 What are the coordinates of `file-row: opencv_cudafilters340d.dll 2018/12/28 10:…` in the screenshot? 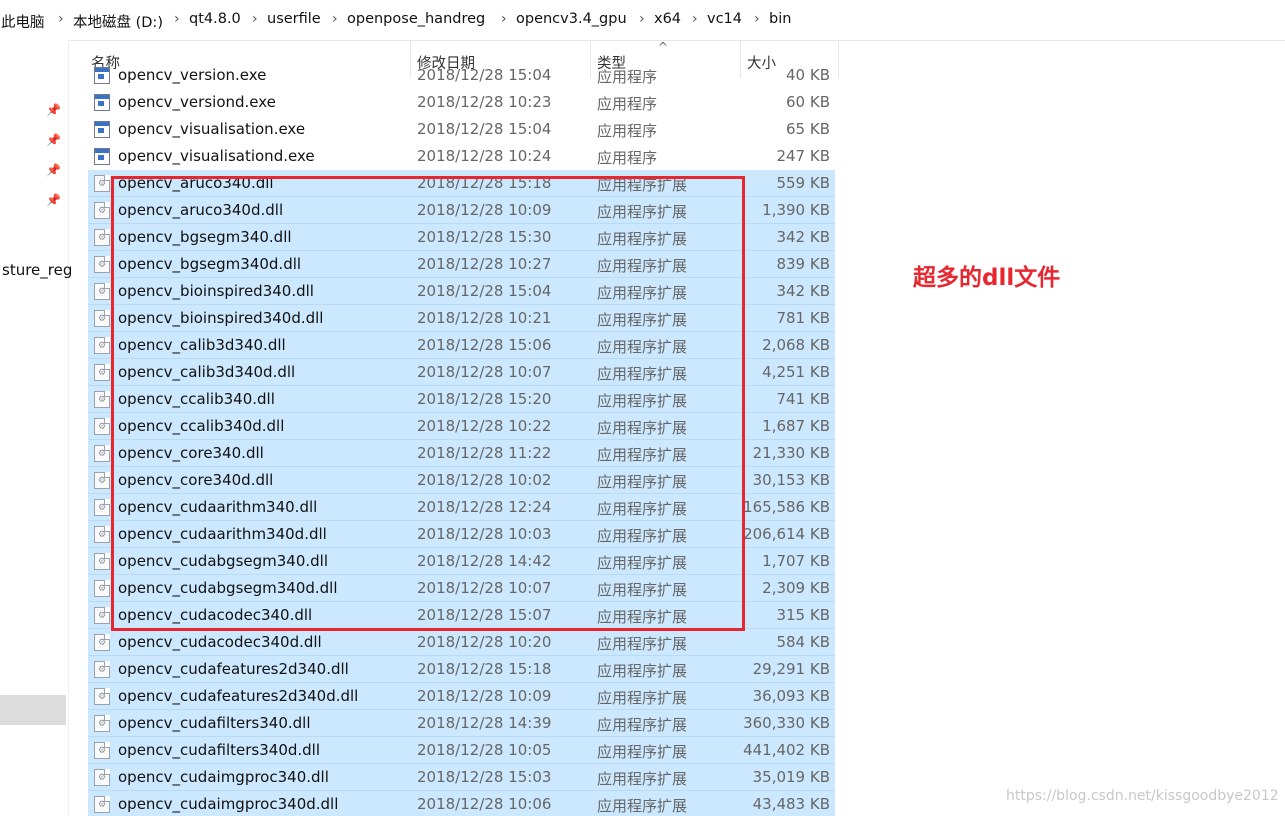 It's located at (461, 750).